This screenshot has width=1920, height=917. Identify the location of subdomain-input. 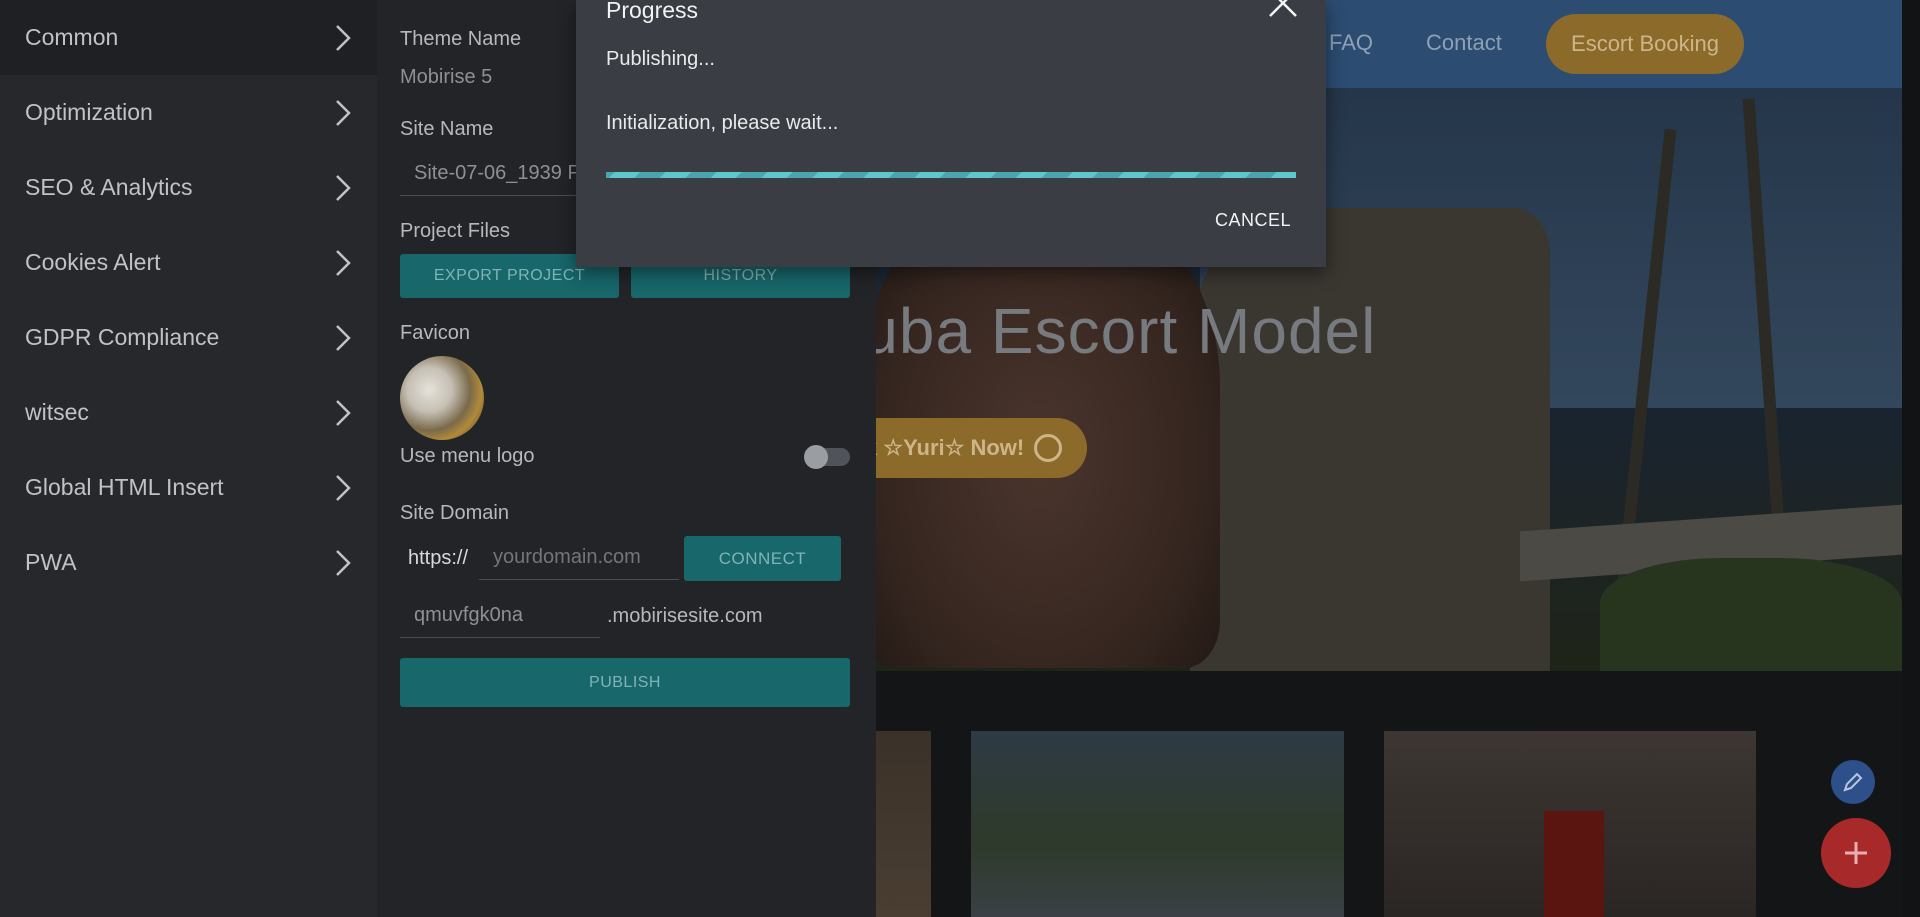
(500, 616).